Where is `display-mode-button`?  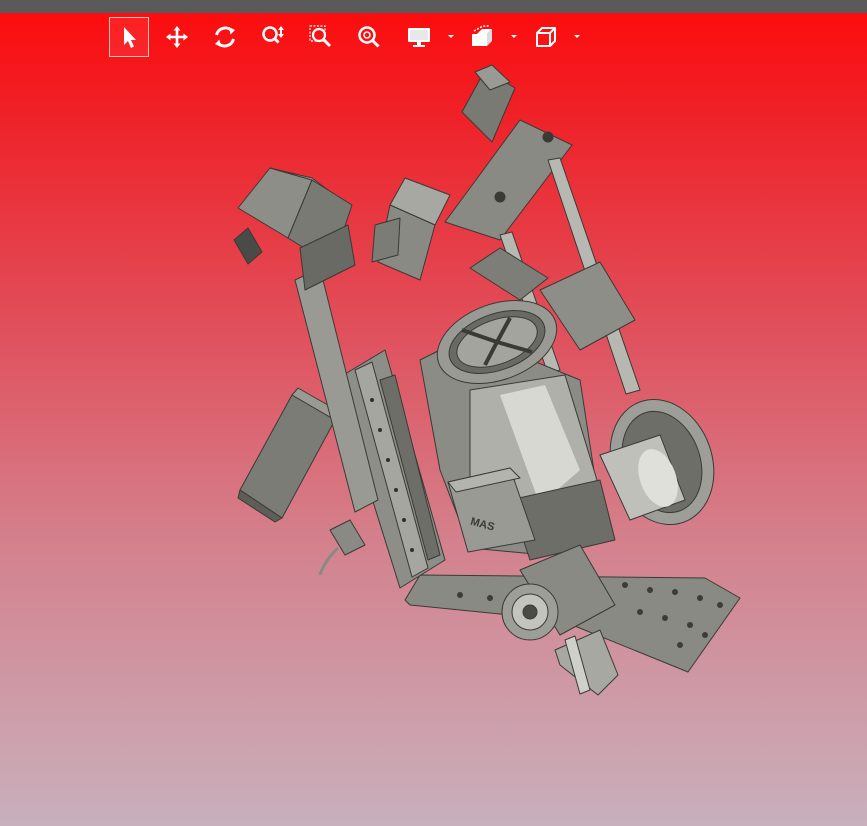 display-mode-button is located at coordinates (419, 37).